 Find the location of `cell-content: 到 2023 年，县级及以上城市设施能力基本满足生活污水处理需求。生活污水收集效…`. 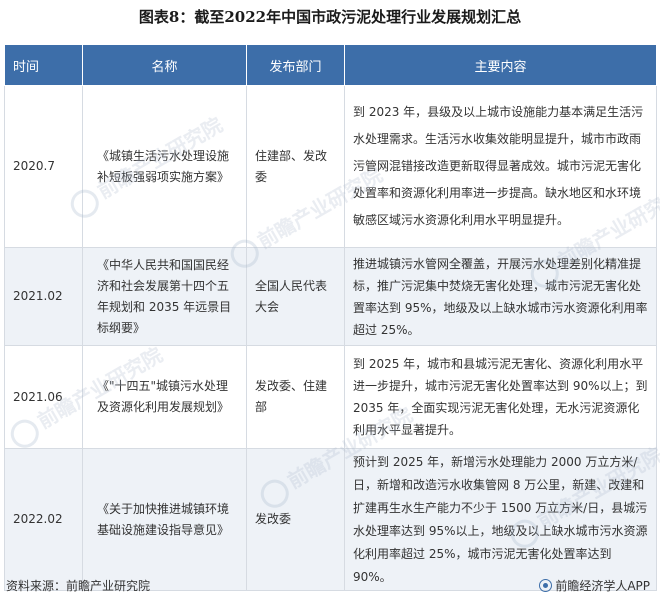

cell-content: 到 2023 年，县级及以上城市设施能力基本满足生活污水处理需求。生活污水收集效… is located at coordinates (500, 166).